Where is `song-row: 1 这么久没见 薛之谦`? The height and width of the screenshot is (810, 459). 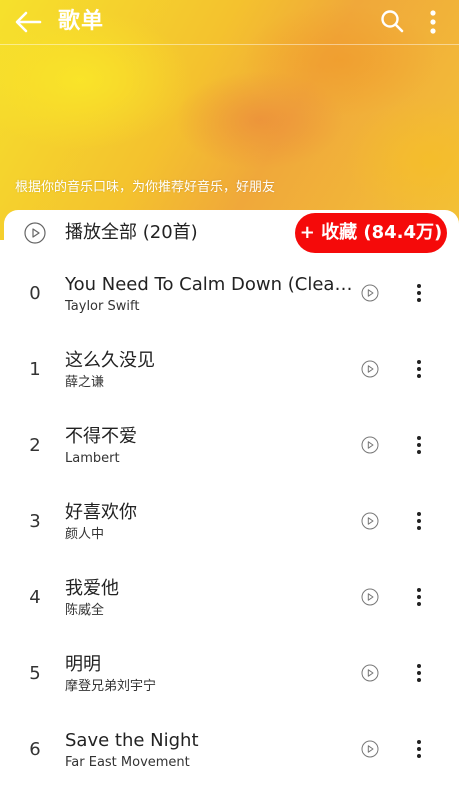 song-row: 1 这么久没见 薛之谦 is located at coordinates (231, 370).